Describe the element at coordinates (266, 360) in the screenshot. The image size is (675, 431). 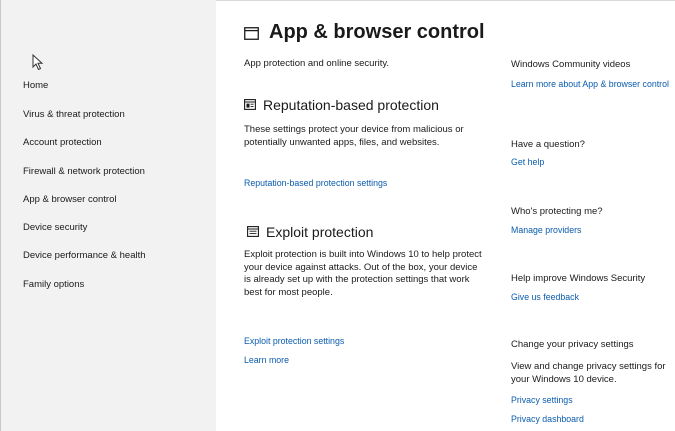
I see `learn-more-link: Learn more` at that location.